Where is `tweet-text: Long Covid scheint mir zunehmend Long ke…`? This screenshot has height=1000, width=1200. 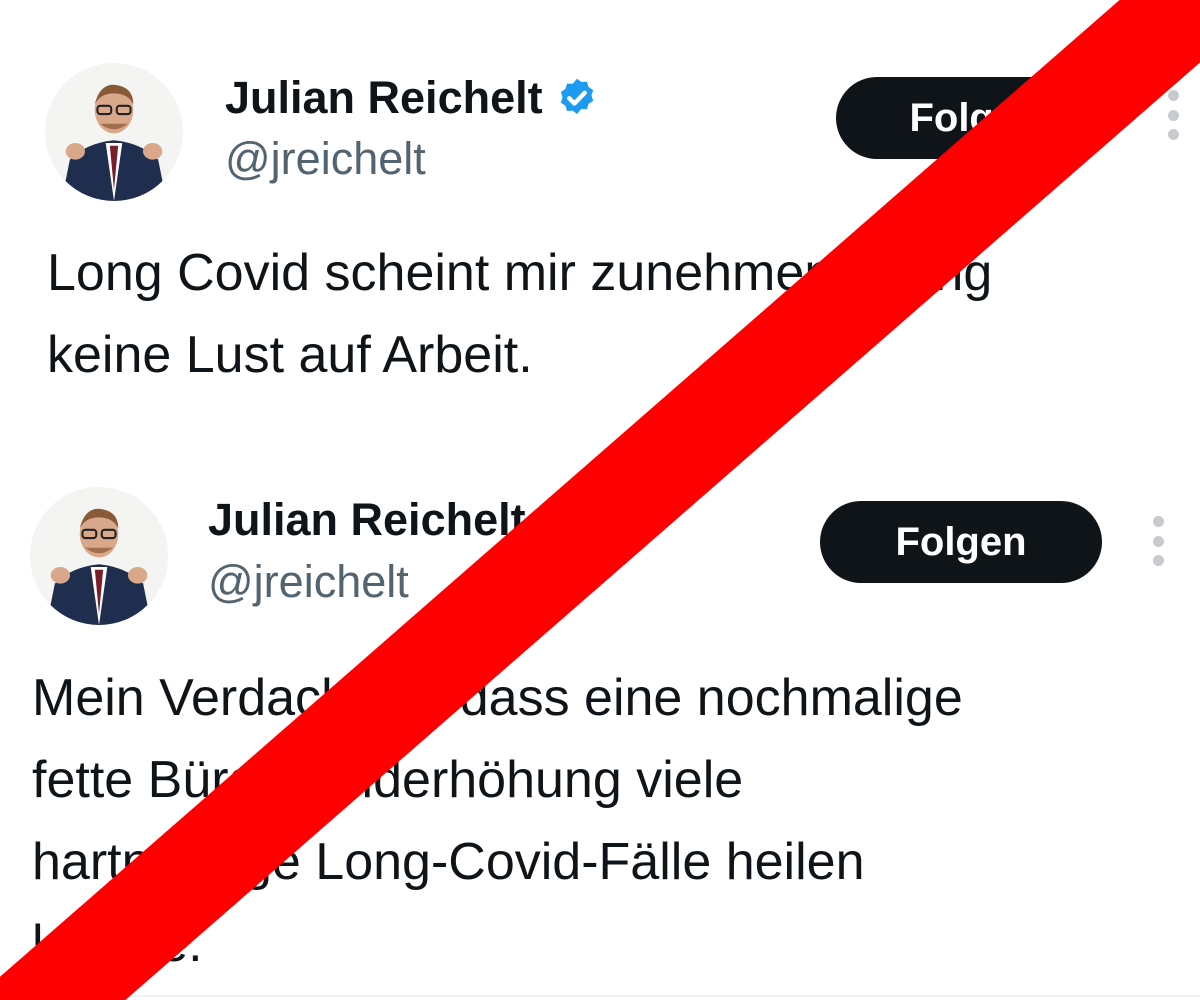
tweet-text: Long Covid scheint mir zunehmend Long ke… is located at coordinates (520, 314).